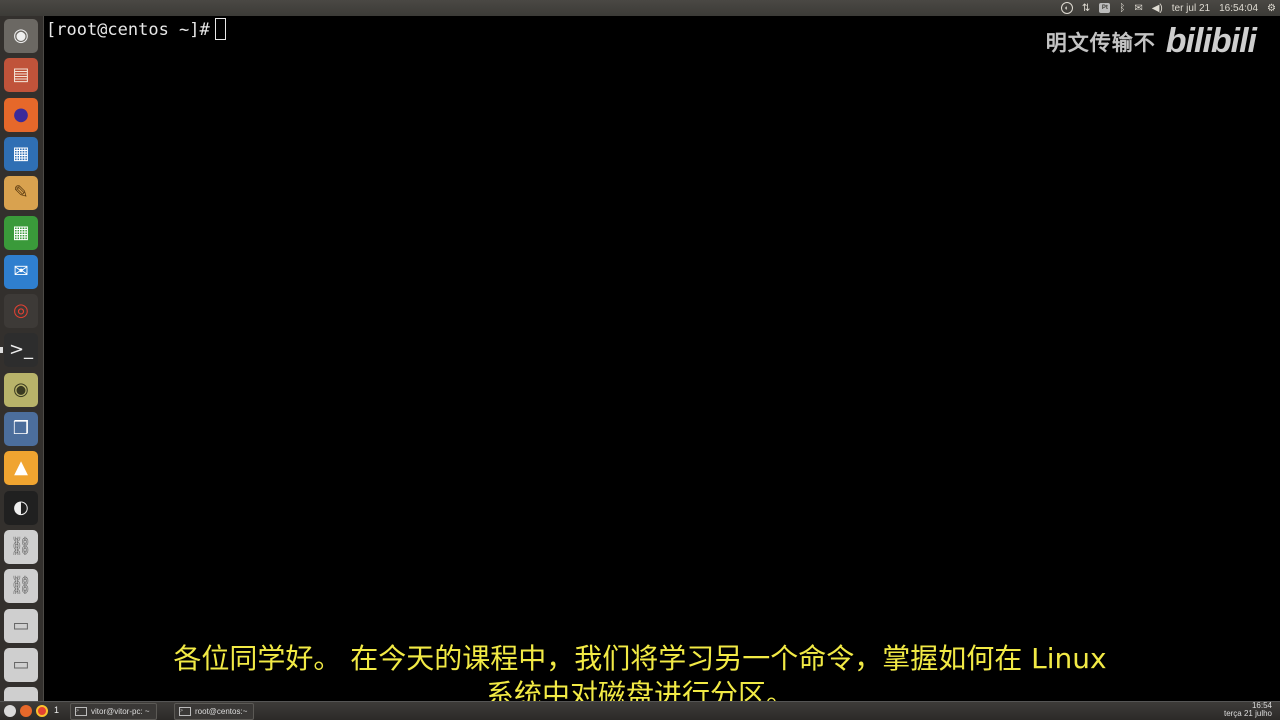 The image size is (1280, 720). I want to click on launcher-glyph: ✉, so click(21, 271).